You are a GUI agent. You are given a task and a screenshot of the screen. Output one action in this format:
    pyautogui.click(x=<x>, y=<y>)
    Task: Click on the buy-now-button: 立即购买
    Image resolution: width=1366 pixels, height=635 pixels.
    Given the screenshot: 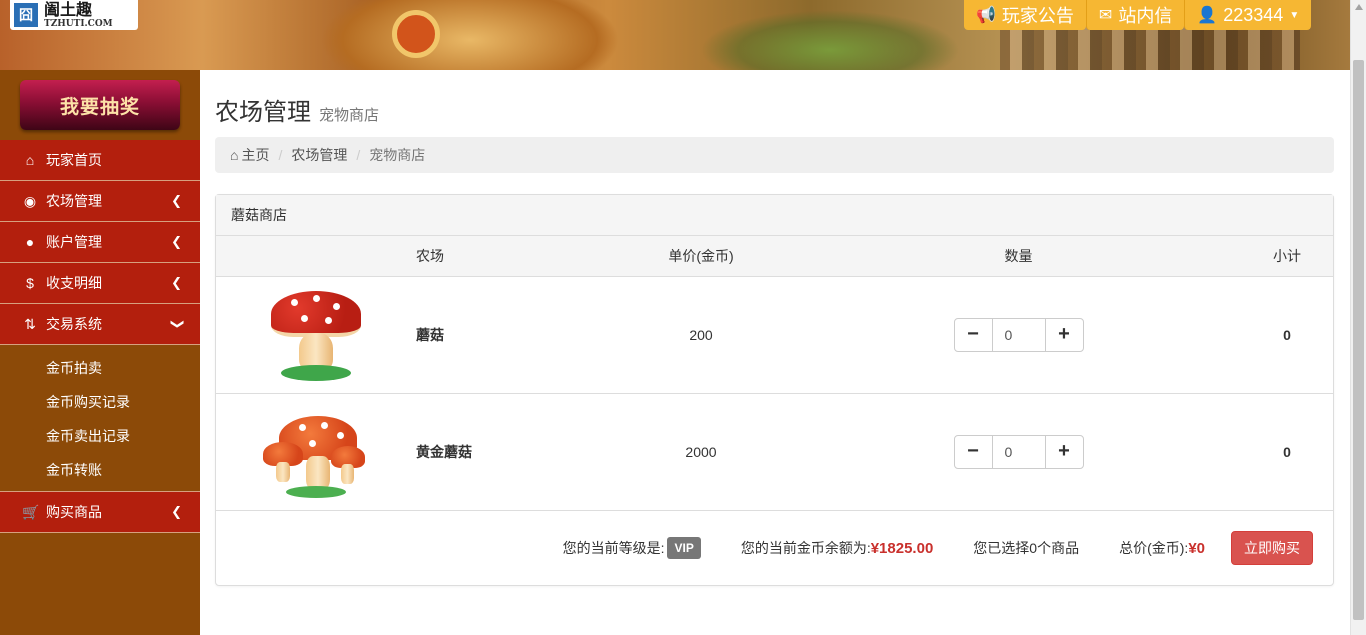 What is the action you would take?
    pyautogui.click(x=1272, y=548)
    